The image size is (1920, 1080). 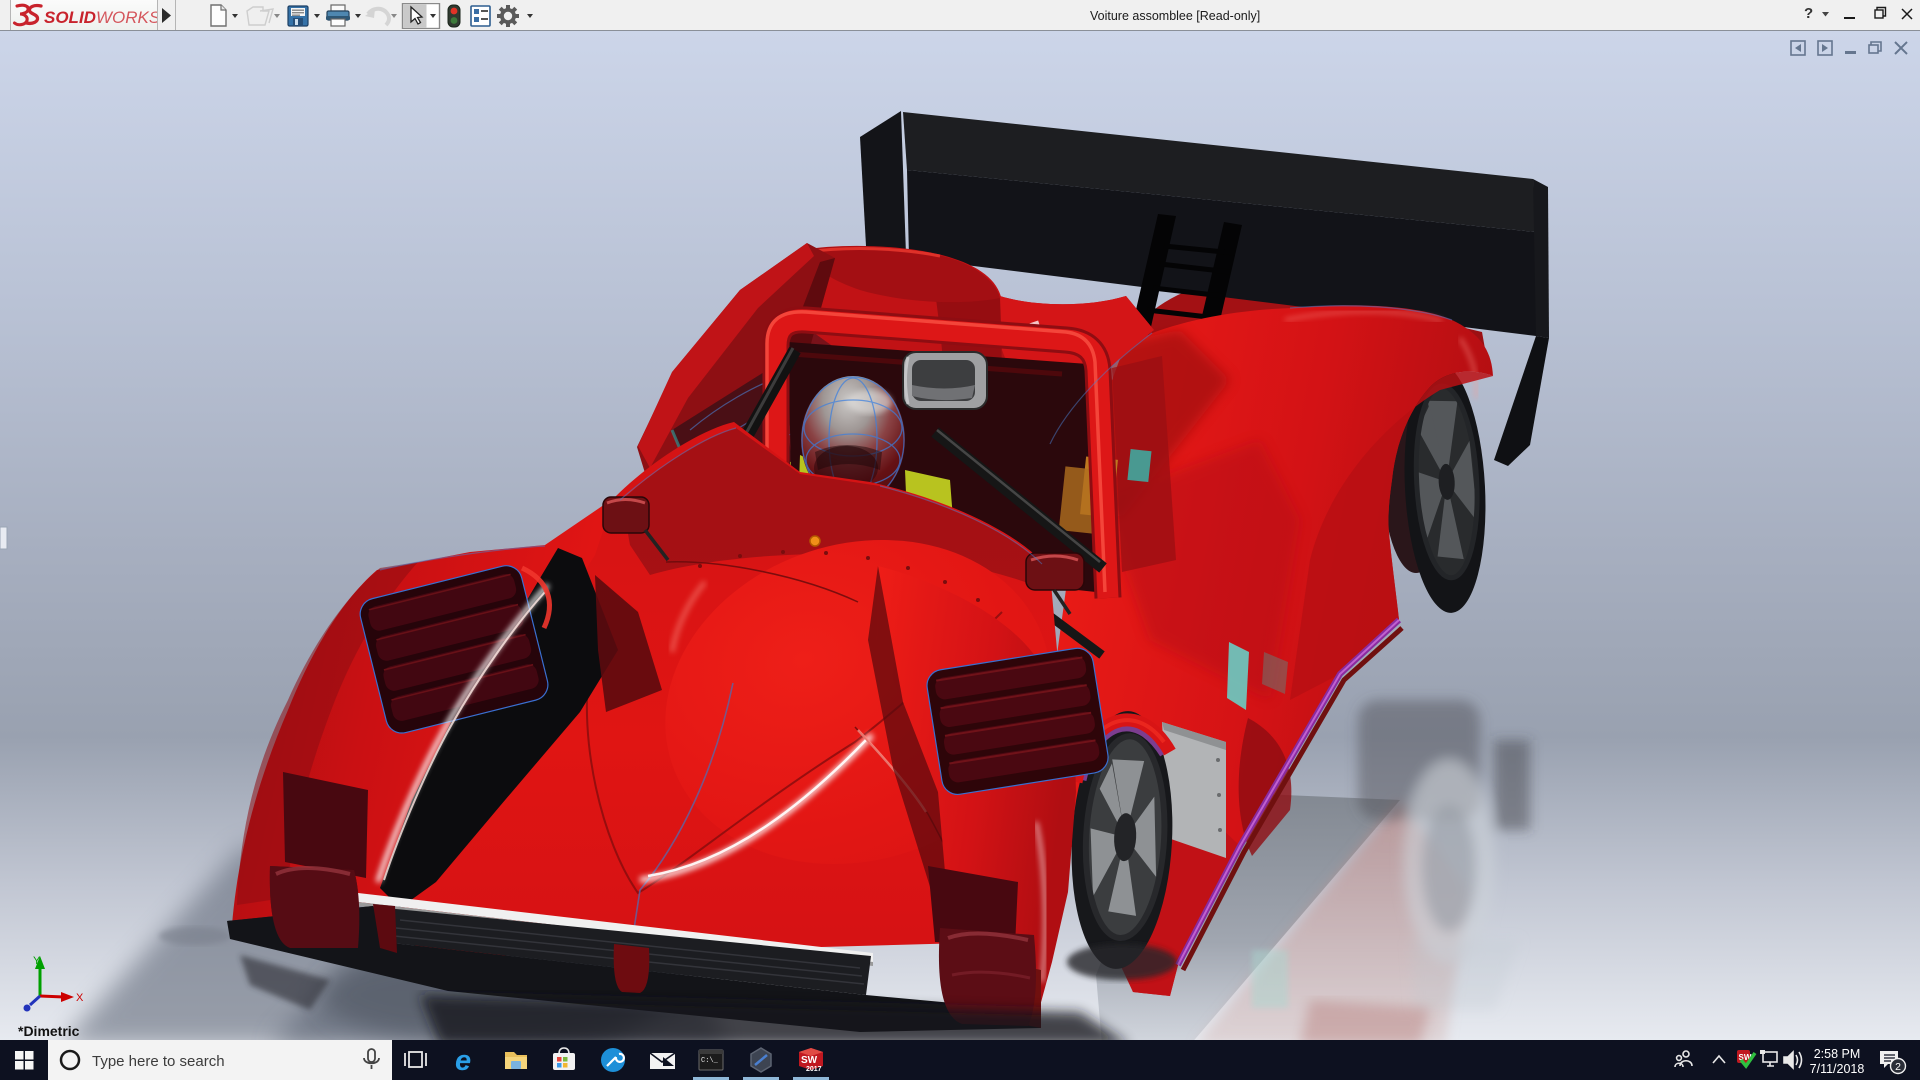 What do you see at coordinates (463, 1061) in the screenshot?
I see `svg-text: e` at bounding box center [463, 1061].